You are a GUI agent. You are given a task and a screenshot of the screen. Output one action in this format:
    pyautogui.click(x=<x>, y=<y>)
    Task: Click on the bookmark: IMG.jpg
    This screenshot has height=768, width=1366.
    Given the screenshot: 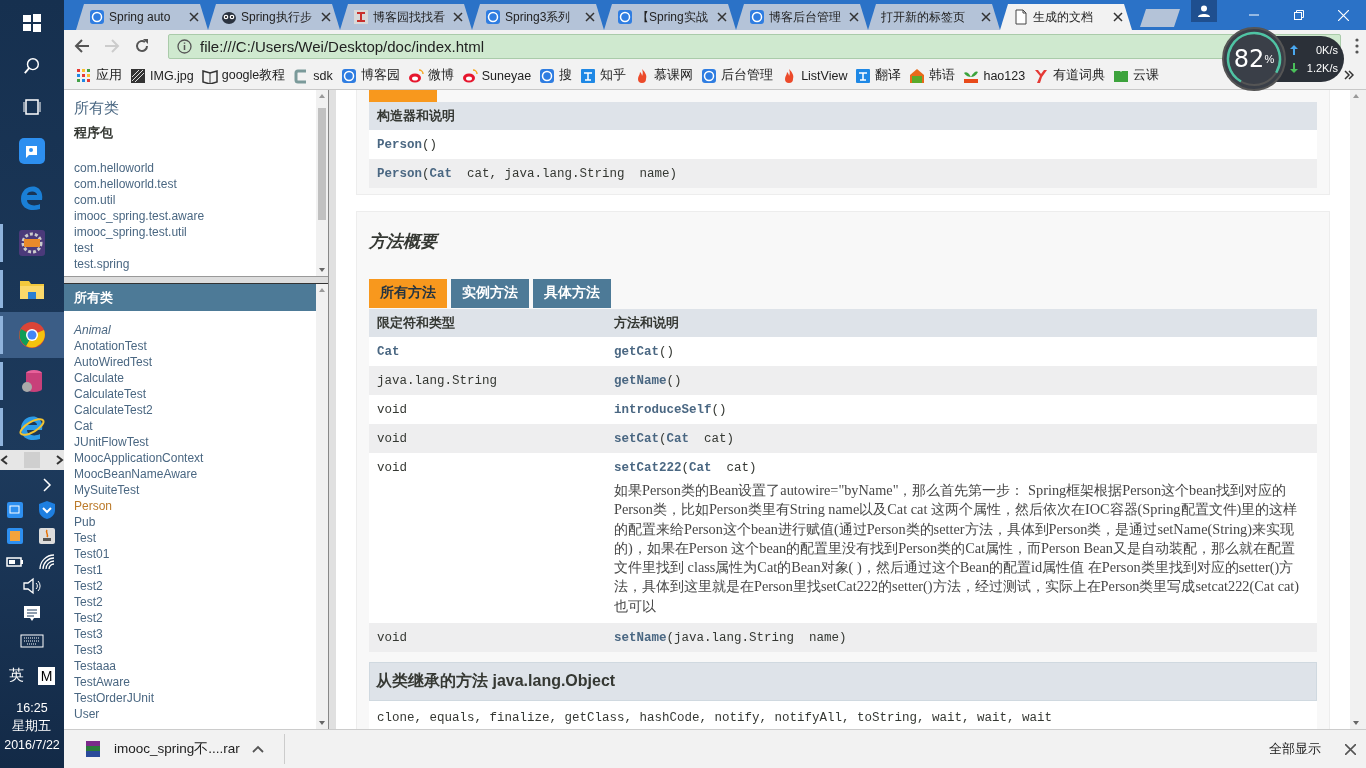 What is the action you would take?
    pyautogui.click(x=162, y=75)
    